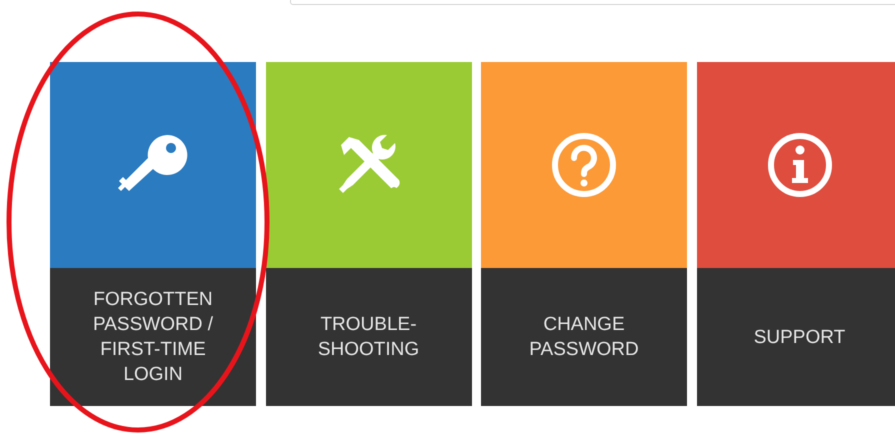  I want to click on question-icon, so click(584, 165).